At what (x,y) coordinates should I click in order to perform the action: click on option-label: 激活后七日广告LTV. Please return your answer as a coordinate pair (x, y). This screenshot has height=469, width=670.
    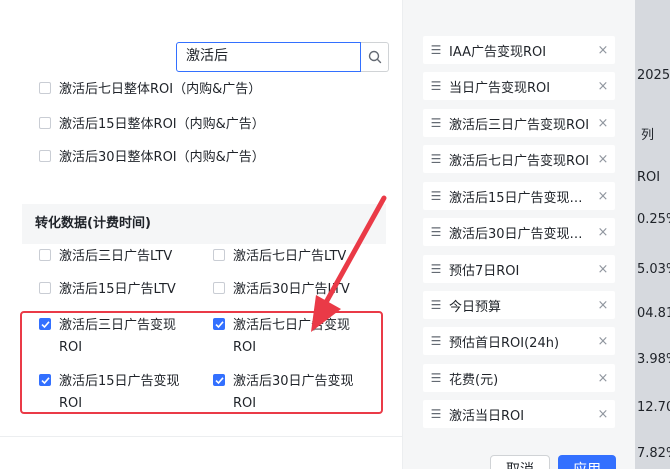
    Looking at the image, I should click on (290, 256).